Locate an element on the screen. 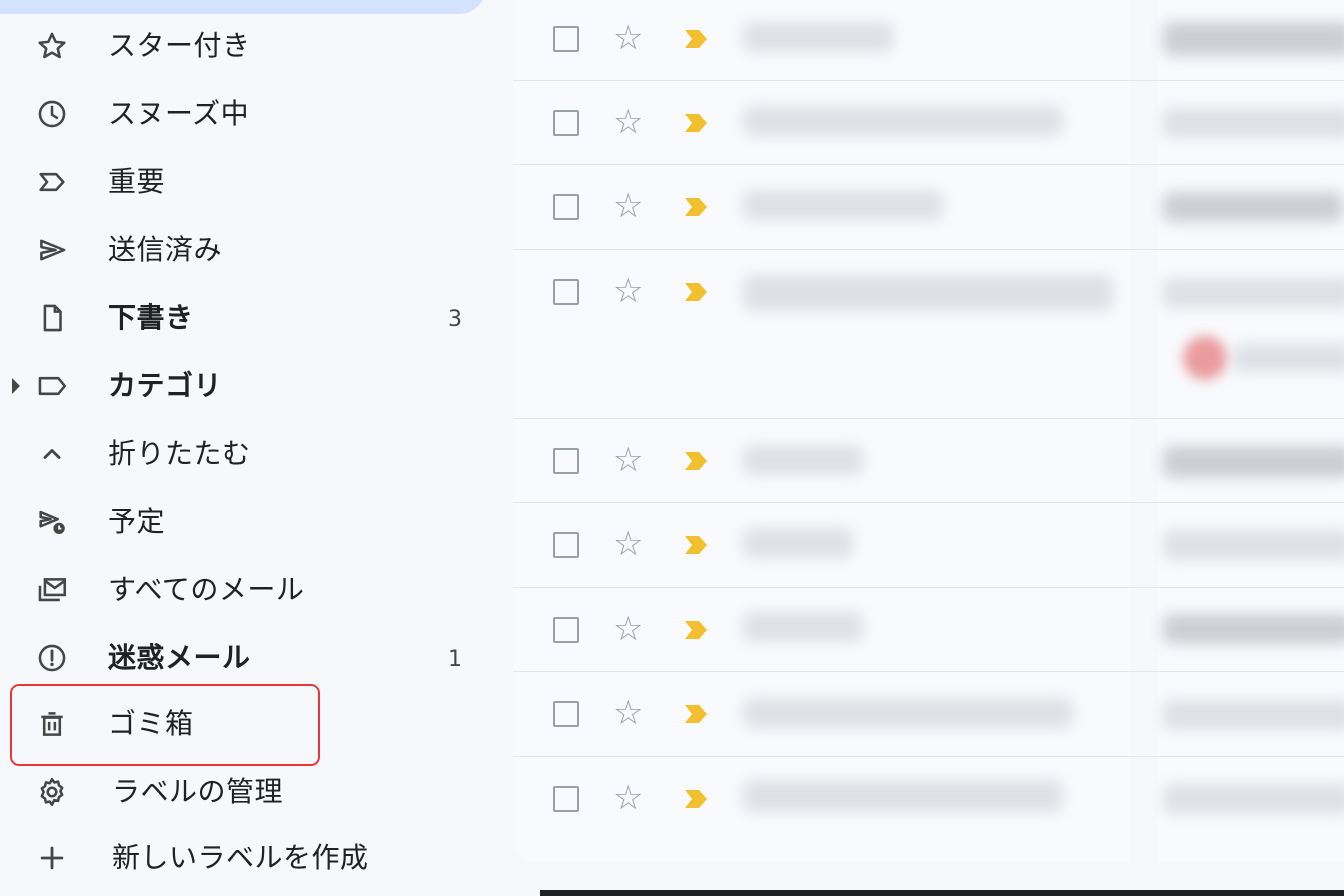 This screenshot has width=1344, height=896. sidebar-item-starred: スター付き is located at coordinates (250, 46).